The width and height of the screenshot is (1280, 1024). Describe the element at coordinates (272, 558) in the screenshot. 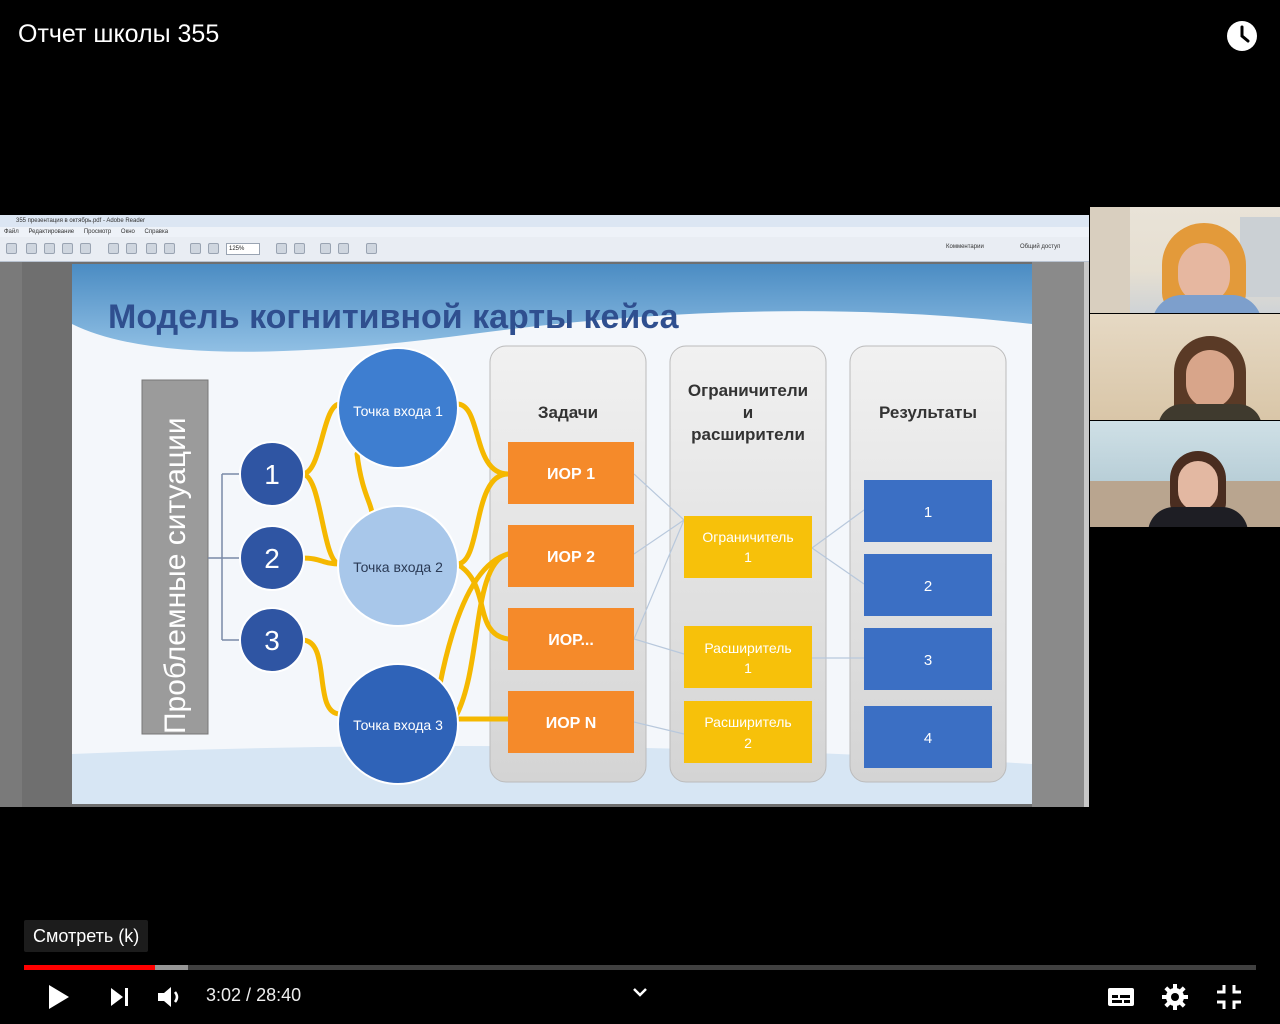

I see `number-2: 2` at that location.